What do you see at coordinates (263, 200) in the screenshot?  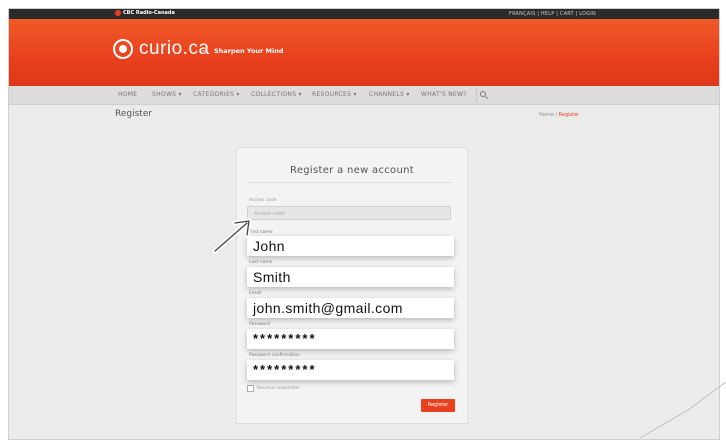 I see `access-code-label: Access code` at bounding box center [263, 200].